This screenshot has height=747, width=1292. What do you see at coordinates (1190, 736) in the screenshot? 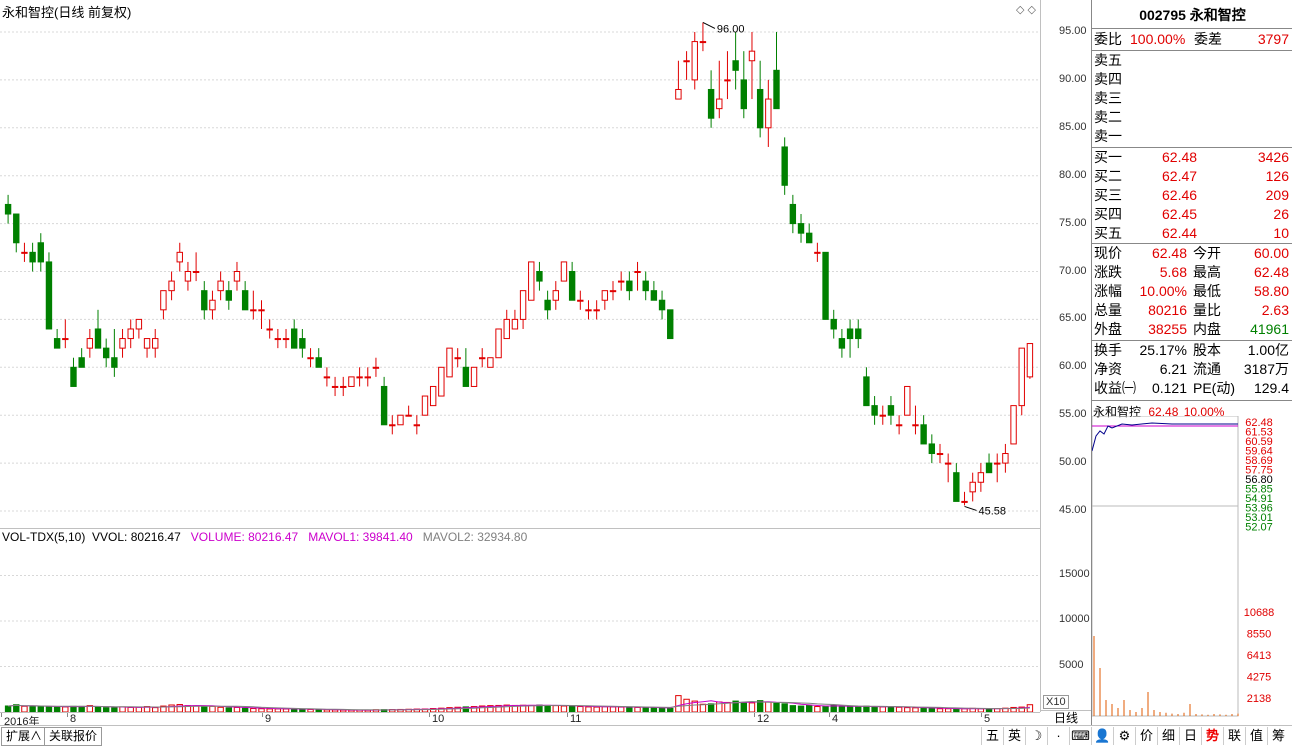
I see `toolbar-button-9: 日` at bounding box center [1190, 736].